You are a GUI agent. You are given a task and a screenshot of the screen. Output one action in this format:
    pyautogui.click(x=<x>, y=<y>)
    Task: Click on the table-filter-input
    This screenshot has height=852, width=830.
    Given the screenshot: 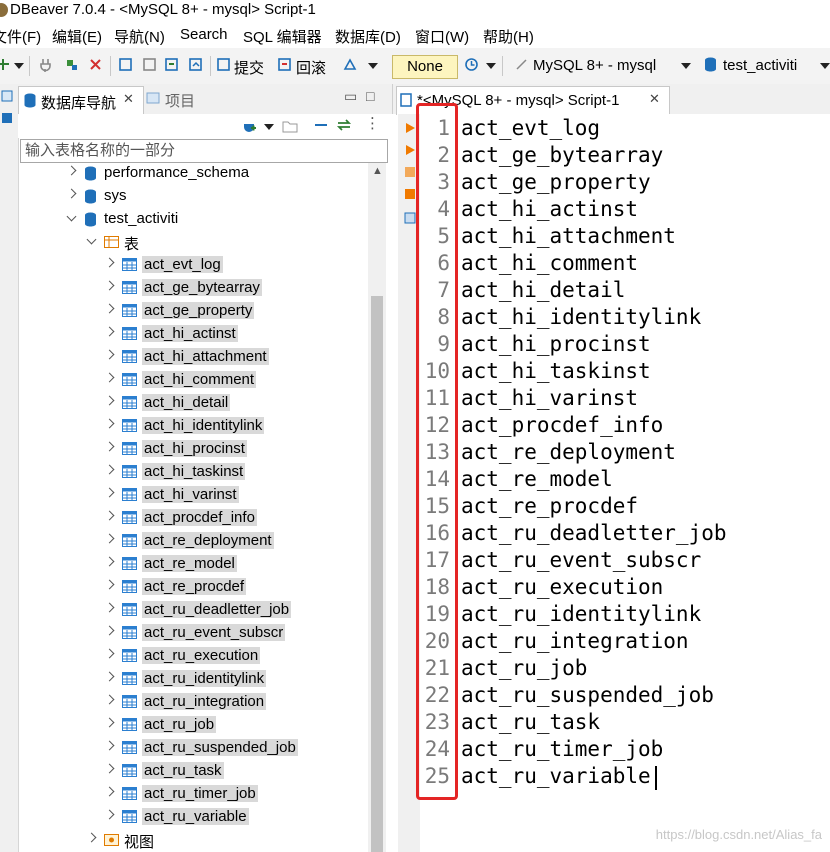 What is the action you would take?
    pyautogui.click(x=203, y=150)
    